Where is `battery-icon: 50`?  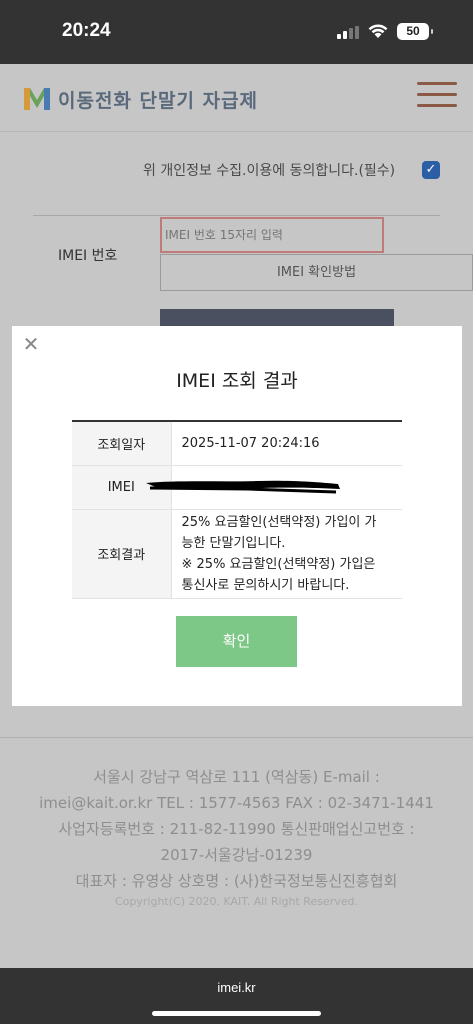 battery-icon: 50 is located at coordinates (415, 31).